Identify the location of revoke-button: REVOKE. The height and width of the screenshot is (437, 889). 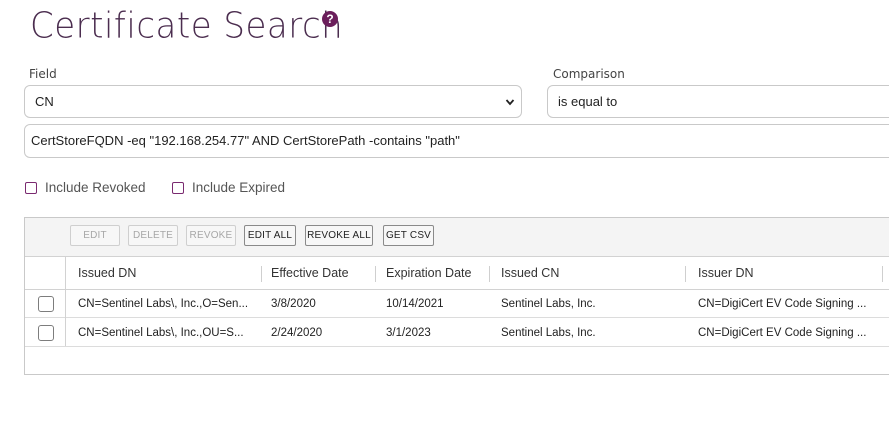
(211, 235).